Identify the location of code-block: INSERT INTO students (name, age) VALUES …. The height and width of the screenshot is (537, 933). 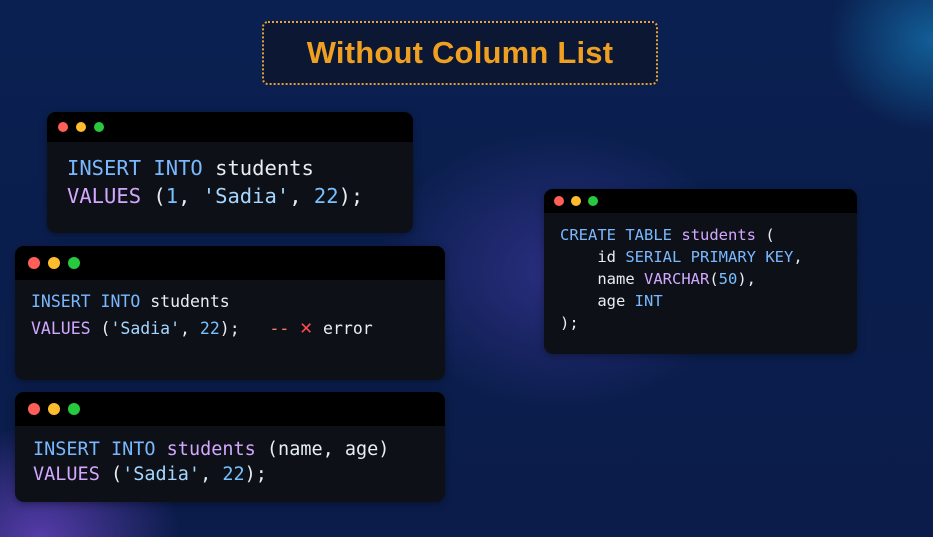
(230, 456).